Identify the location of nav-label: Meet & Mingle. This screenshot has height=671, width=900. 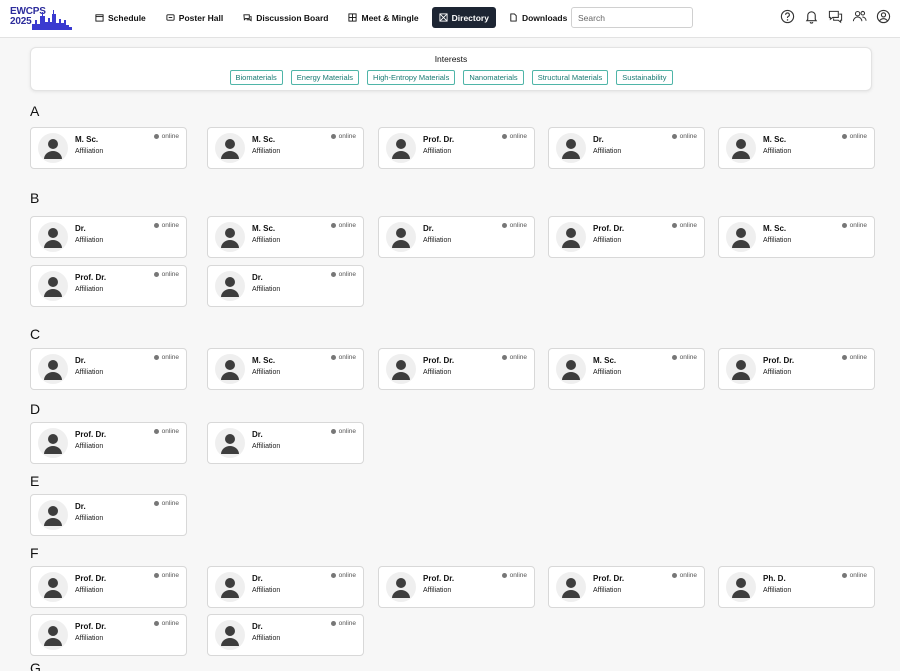
(390, 17).